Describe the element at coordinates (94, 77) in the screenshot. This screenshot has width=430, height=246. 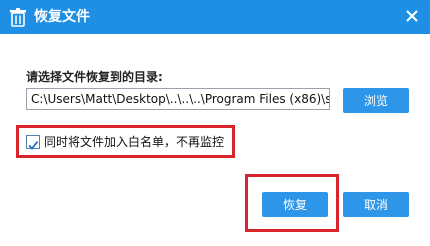
I see `directory-prompt: 请选择文件恢复到的目录:` at that location.